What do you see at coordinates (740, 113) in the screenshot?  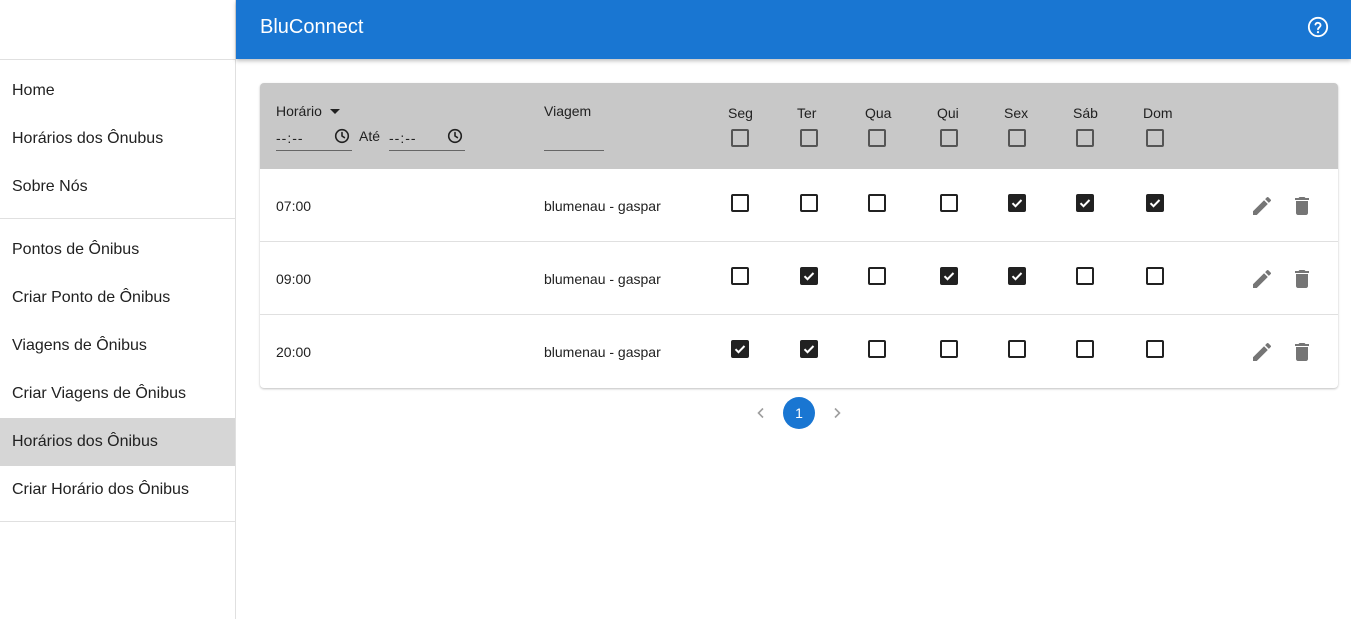 I see `header-seg: Seg` at bounding box center [740, 113].